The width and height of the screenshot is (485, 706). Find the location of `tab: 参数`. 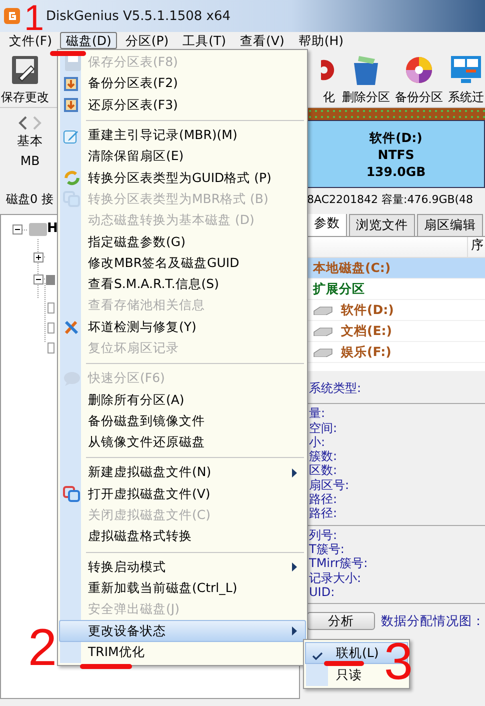

tab: 参数 is located at coordinates (327, 225).